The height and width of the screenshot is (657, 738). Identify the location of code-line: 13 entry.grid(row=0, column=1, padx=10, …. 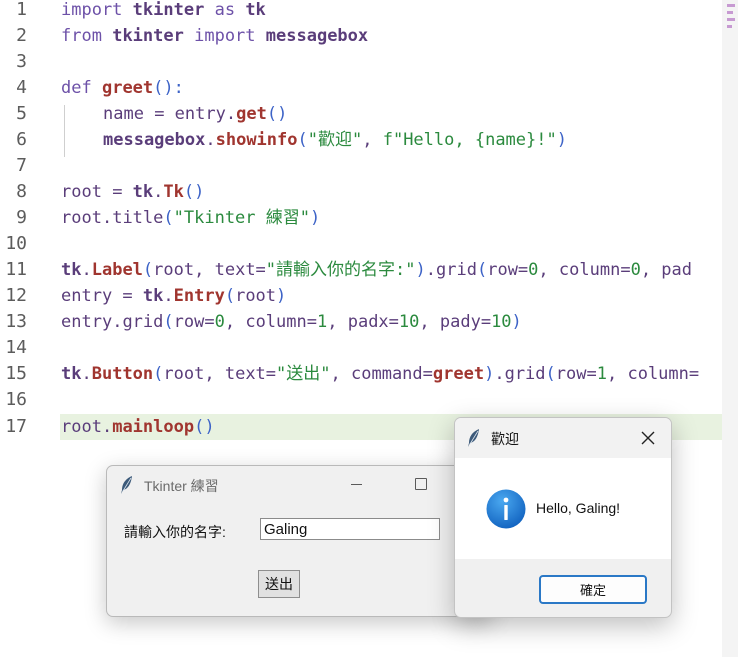
(361, 322).